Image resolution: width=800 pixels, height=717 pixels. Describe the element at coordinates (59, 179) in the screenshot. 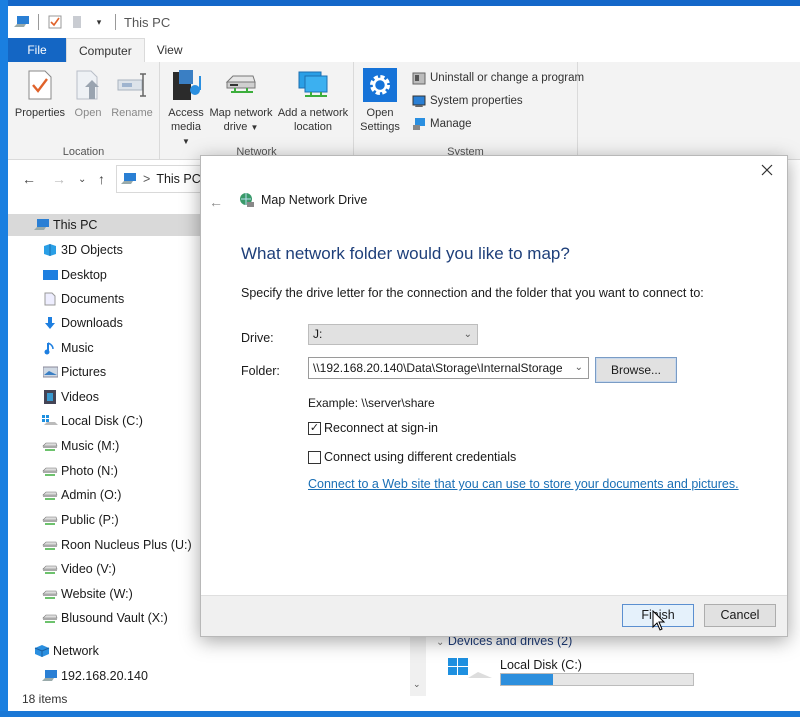

I see `forward-button: →` at that location.